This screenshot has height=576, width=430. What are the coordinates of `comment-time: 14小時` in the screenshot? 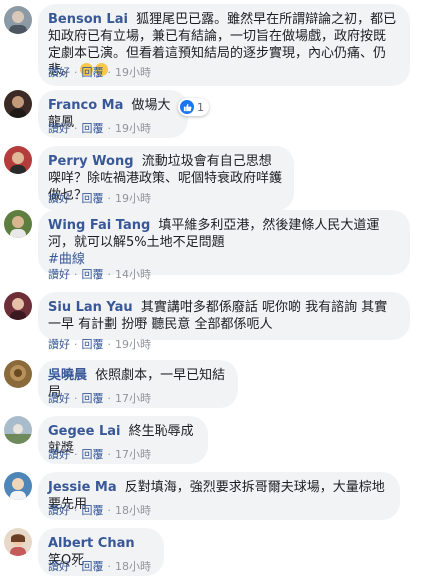 It's located at (133, 274).